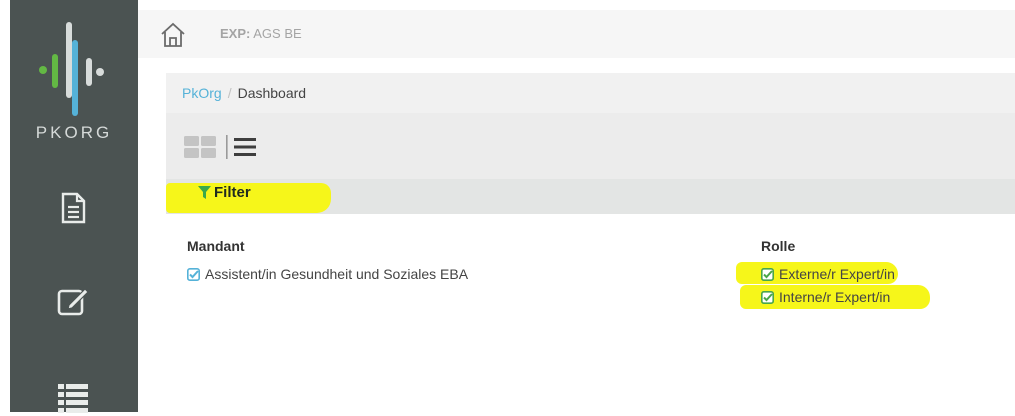 The width and height of the screenshot is (1015, 416). Describe the element at coordinates (73, 398) in the screenshot. I see `list-icon` at that location.